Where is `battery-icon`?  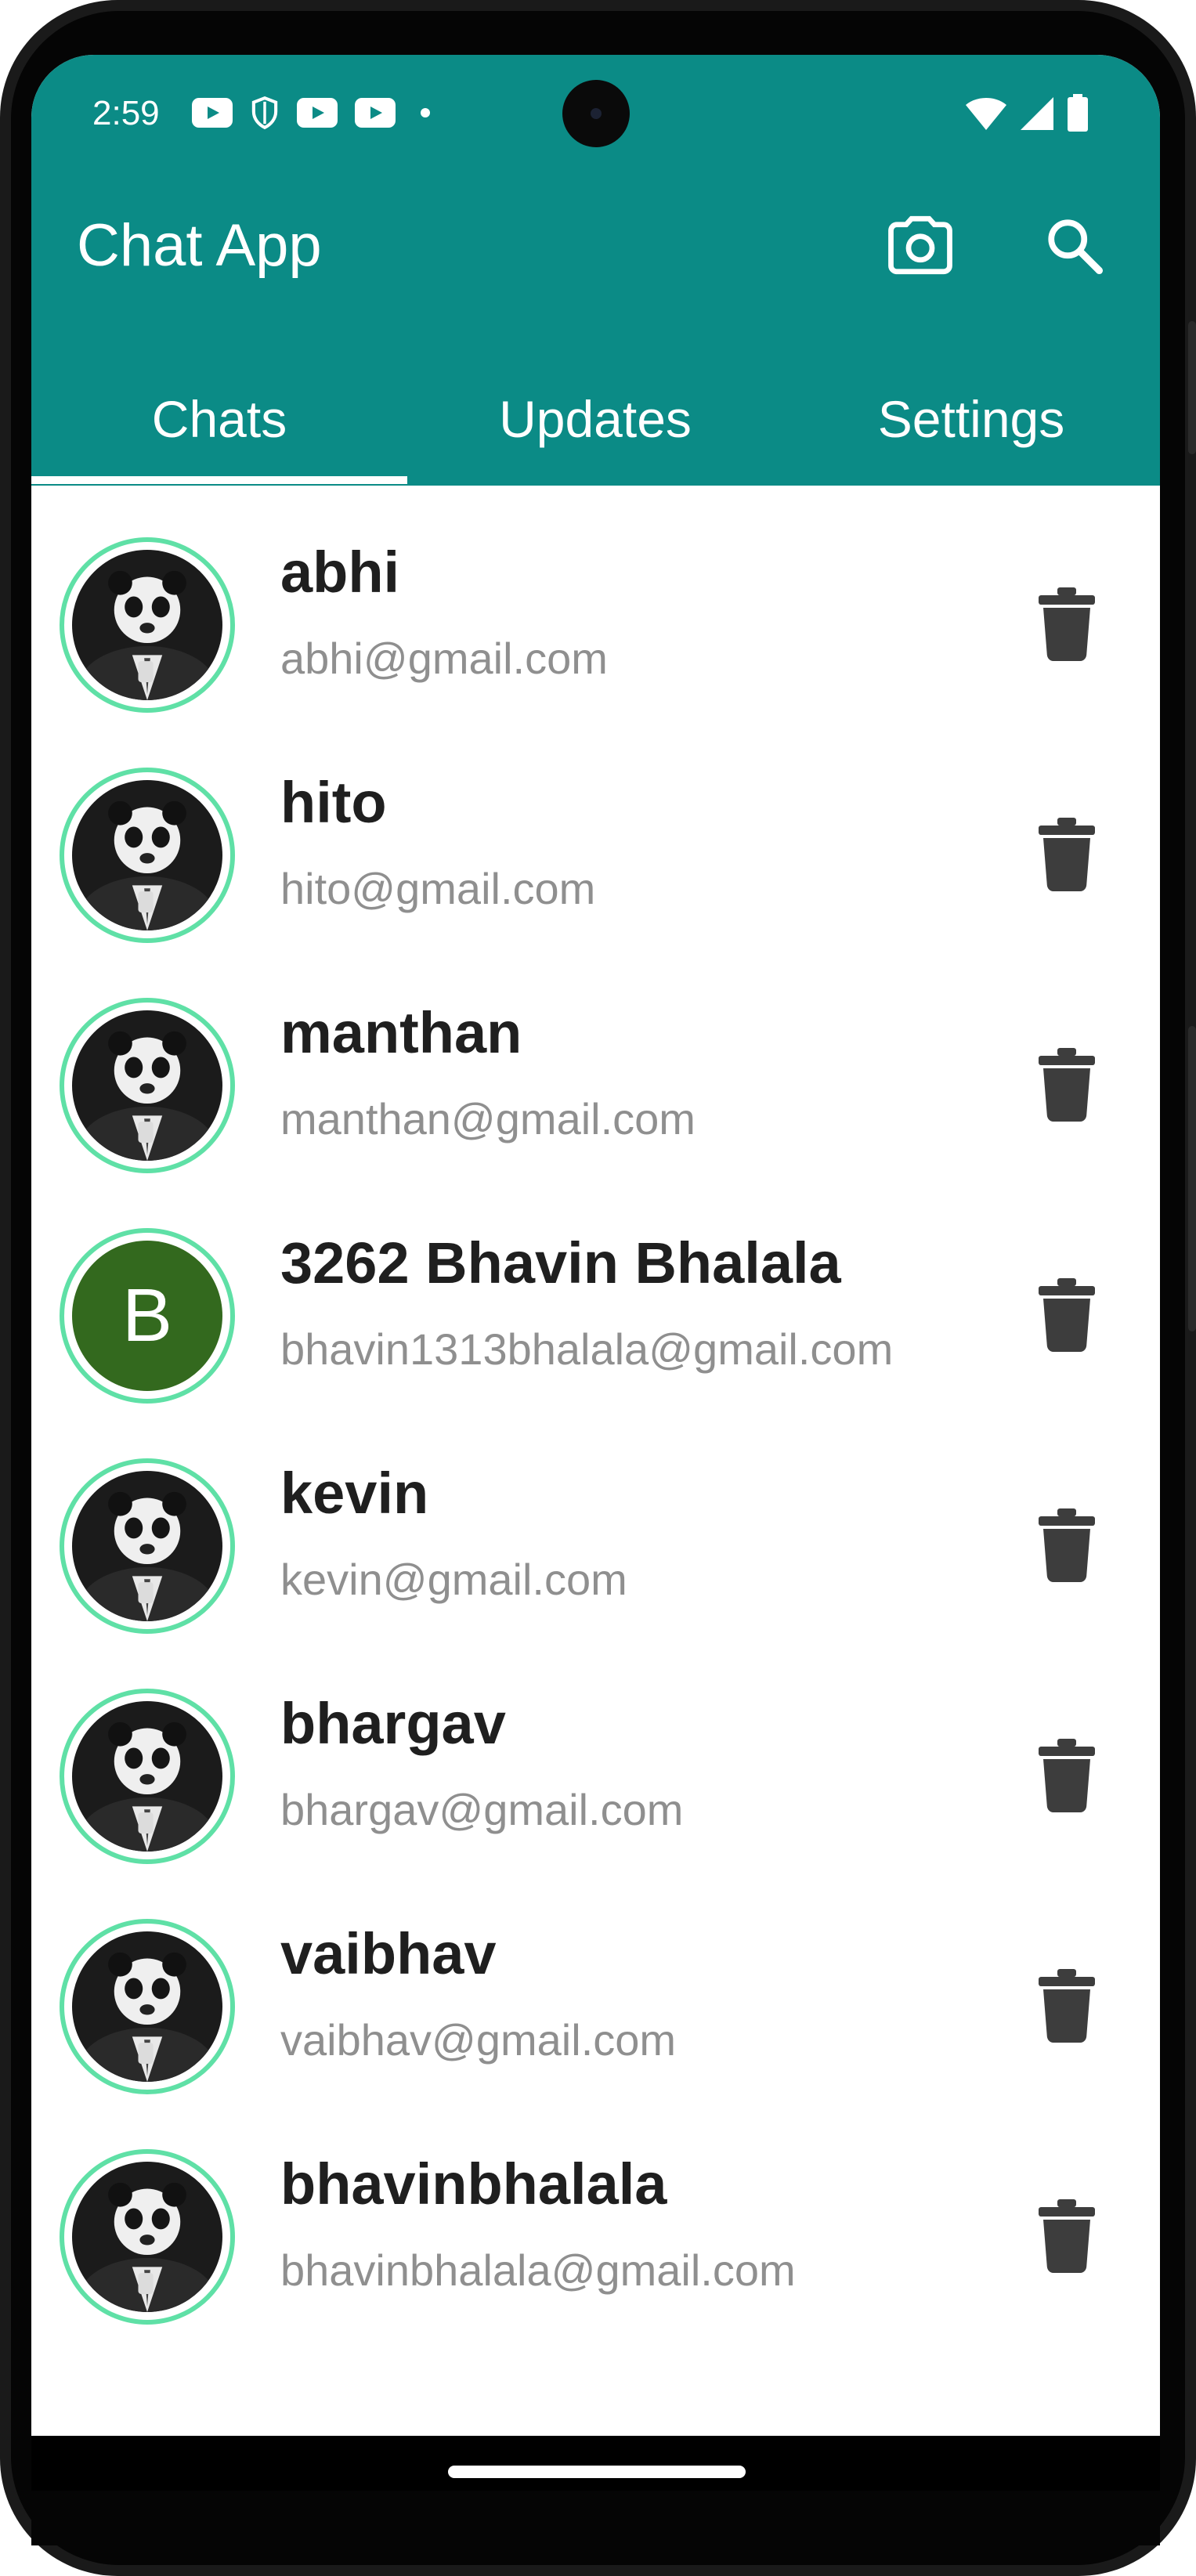 battery-icon is located at coordinates (1078, 113).